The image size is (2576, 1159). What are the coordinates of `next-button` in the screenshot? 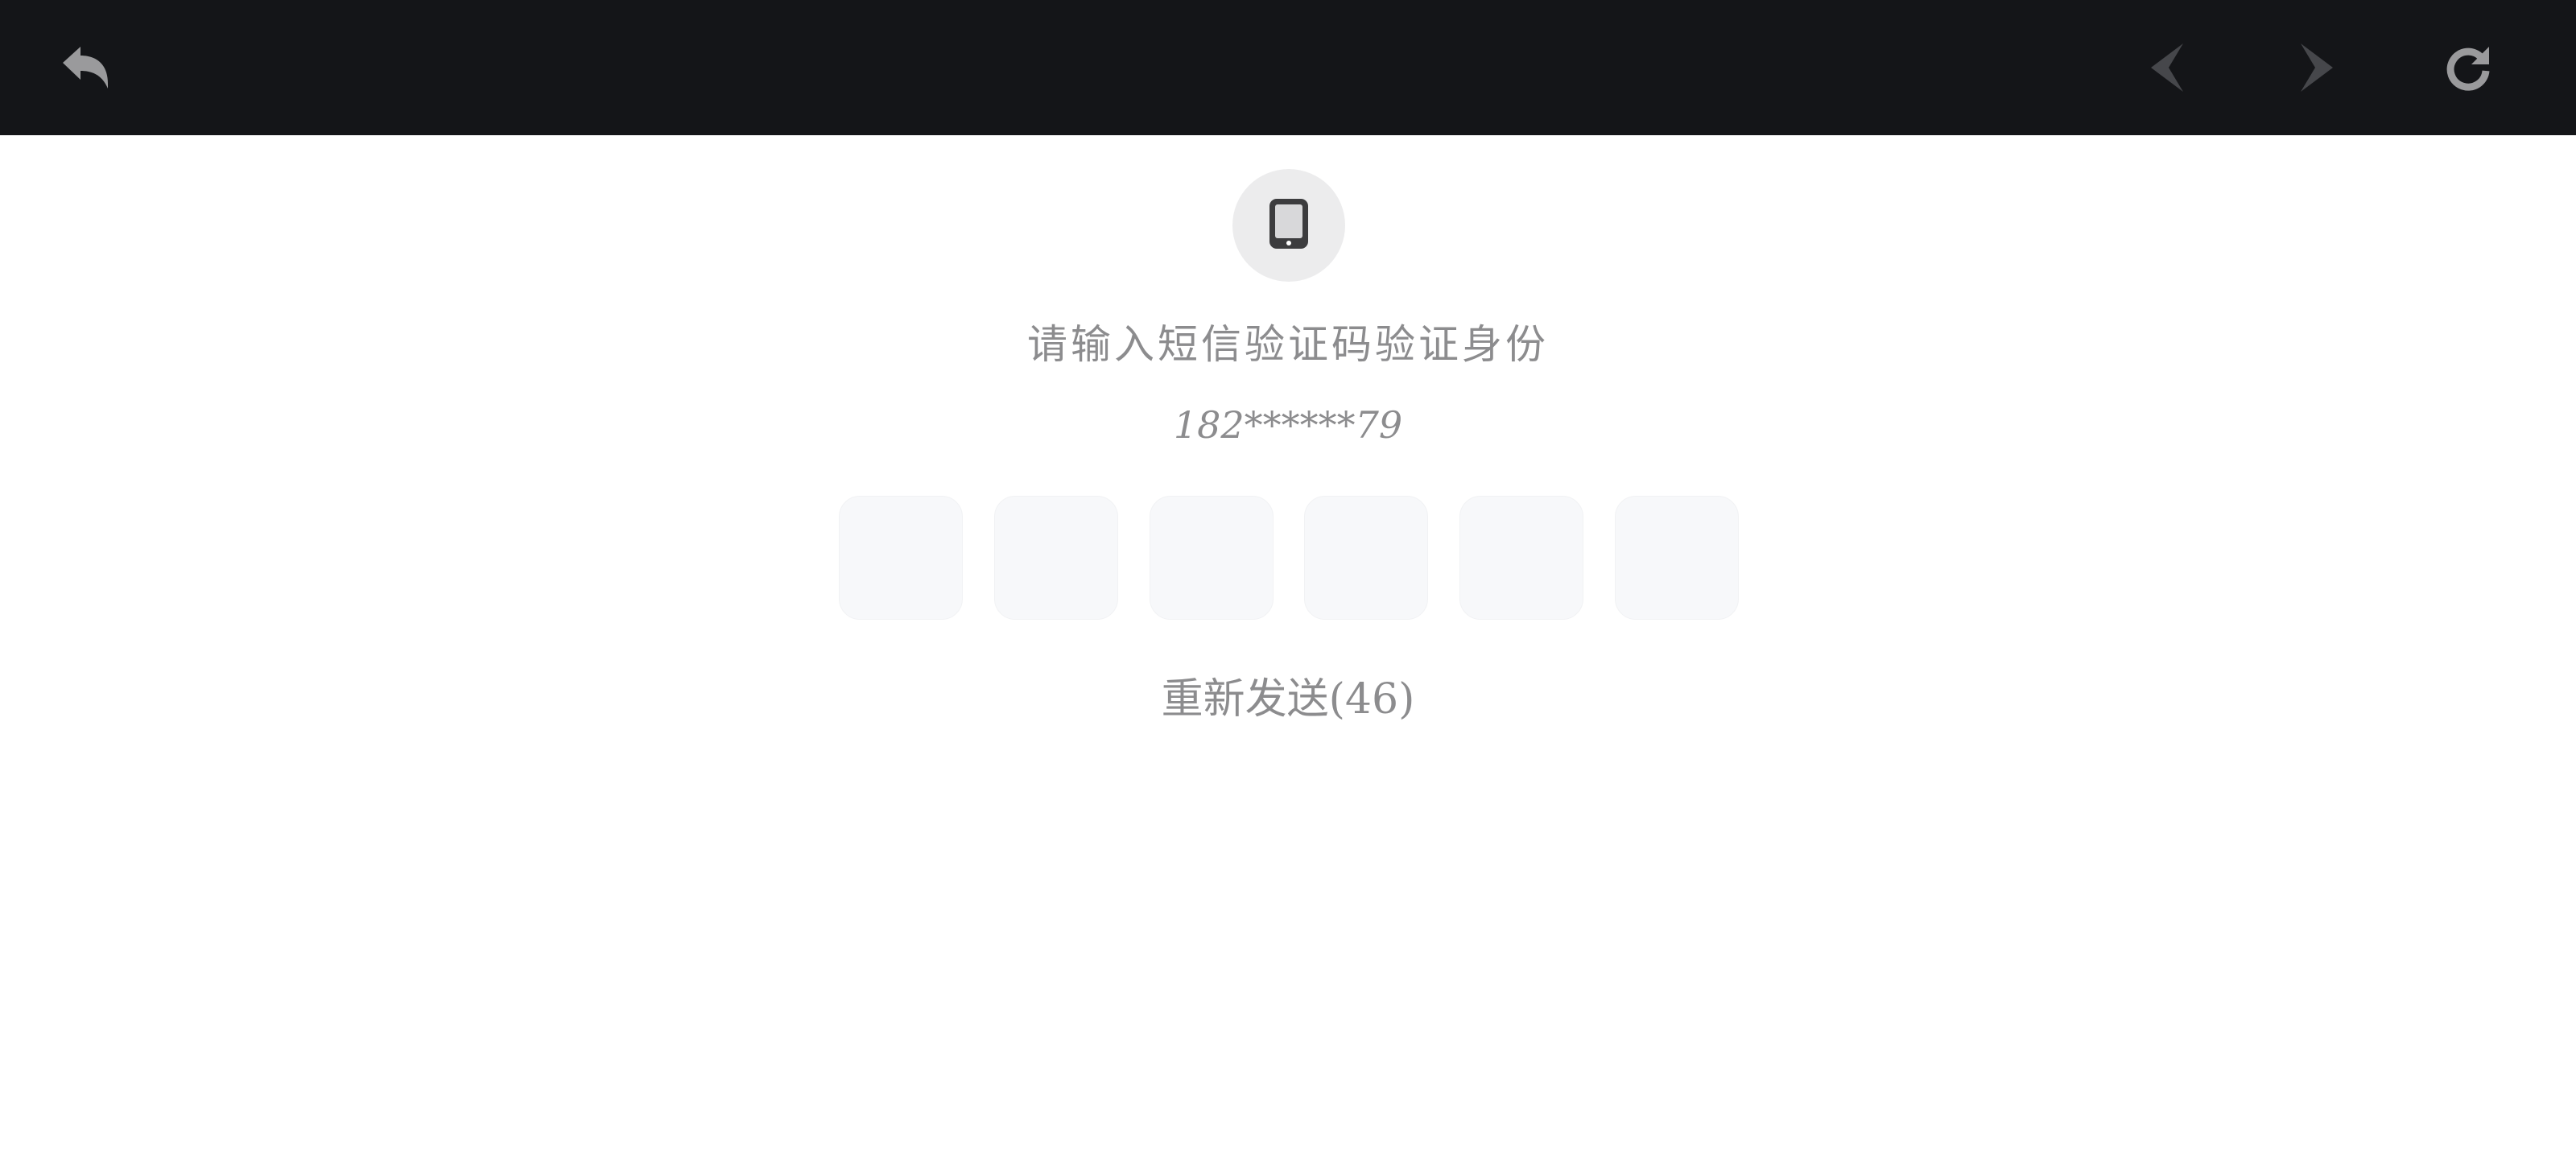 It's located at (2317, 67).